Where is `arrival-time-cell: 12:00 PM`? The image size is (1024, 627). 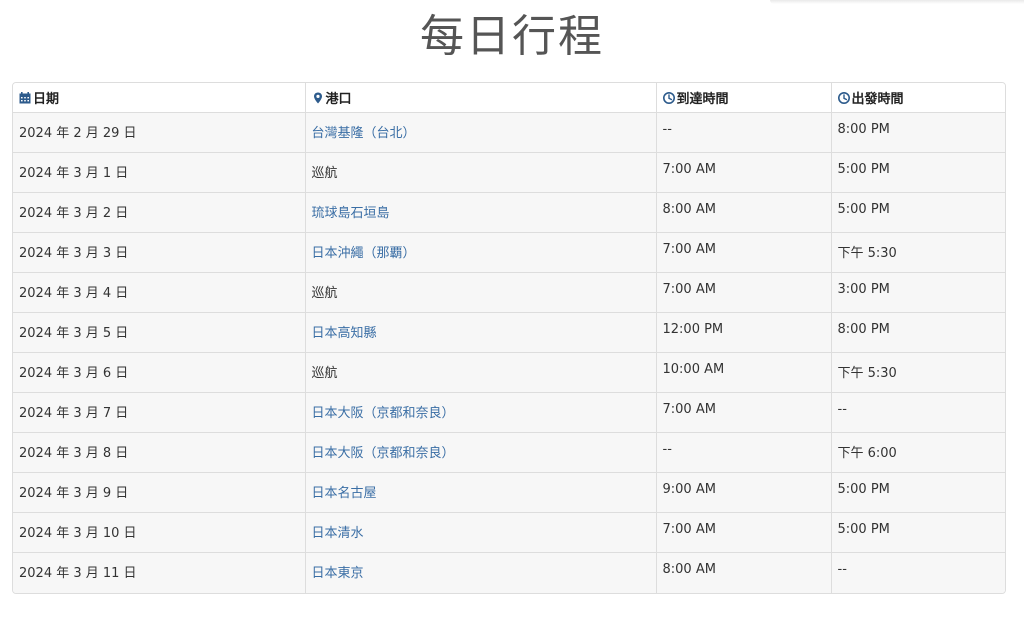 arrival-time-cell: 12:00 PM is located at coordinates (744, 332).